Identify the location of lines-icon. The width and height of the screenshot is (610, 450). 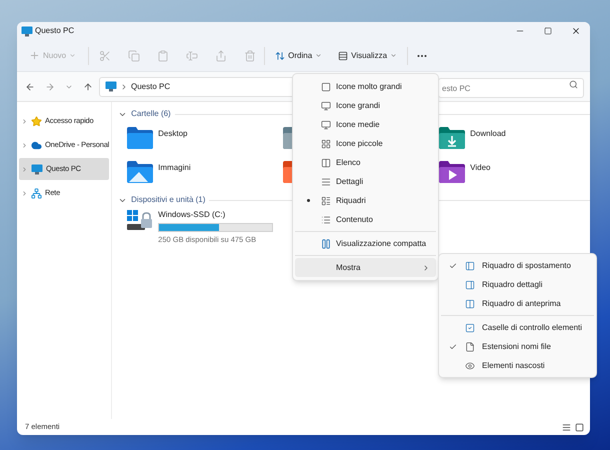
(326, 181).